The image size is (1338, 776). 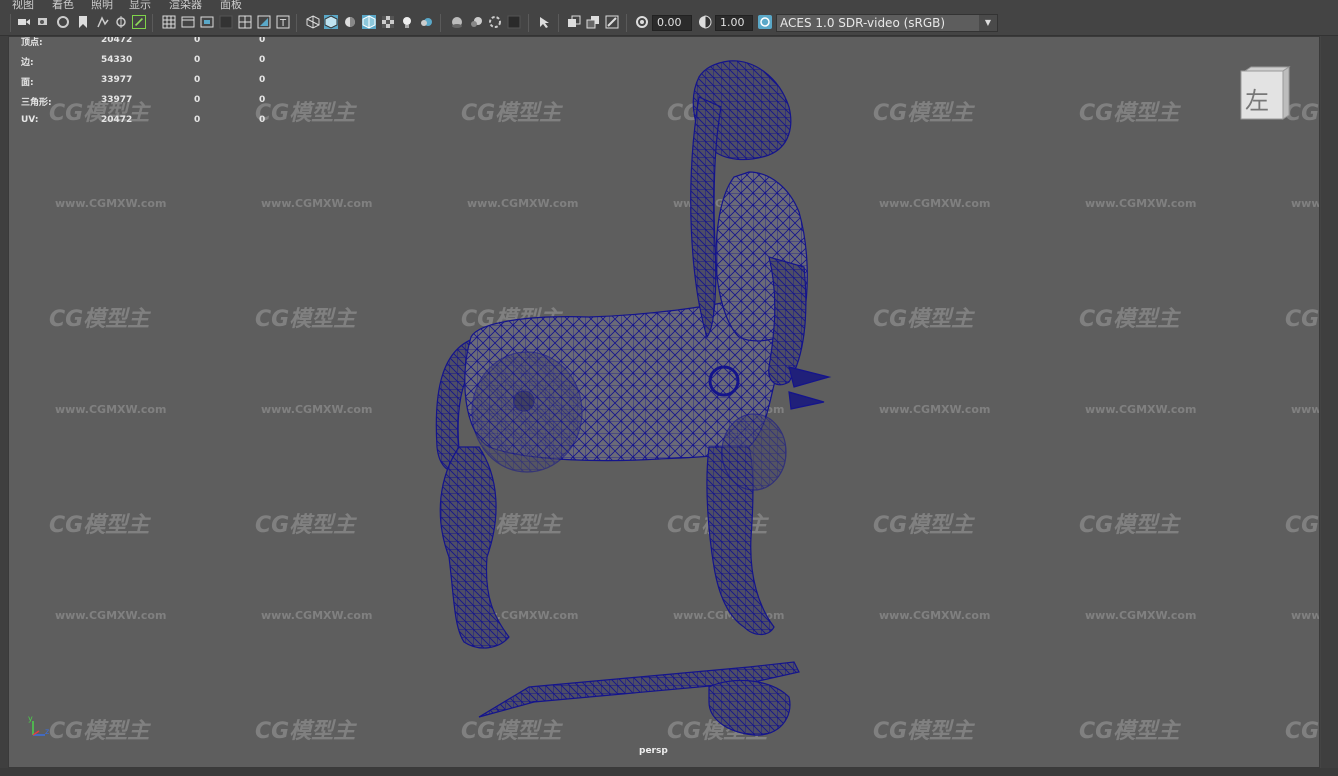 What do you see at coordinates (612, 22) in the screenshot?
I see `xray-components-icon` at bounding box center [612, 22].